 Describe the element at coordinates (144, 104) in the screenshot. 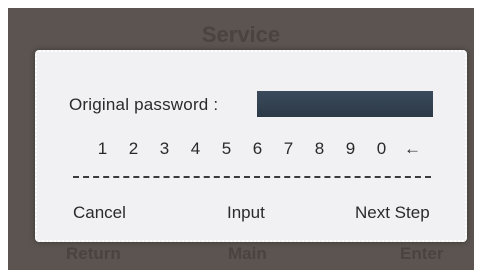

I see `password-label: Original password :` at that location.